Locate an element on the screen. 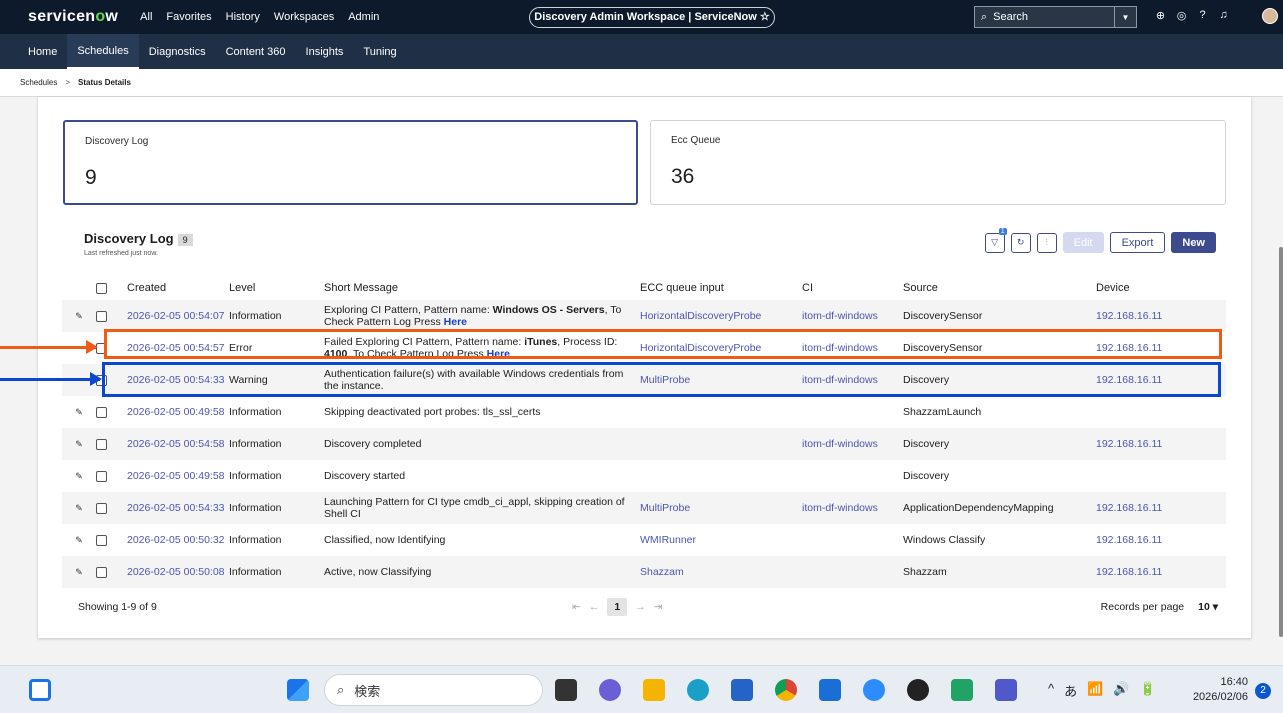  created-link: 2026-02-05 00:50:32 is located at coordinates (176, 540).